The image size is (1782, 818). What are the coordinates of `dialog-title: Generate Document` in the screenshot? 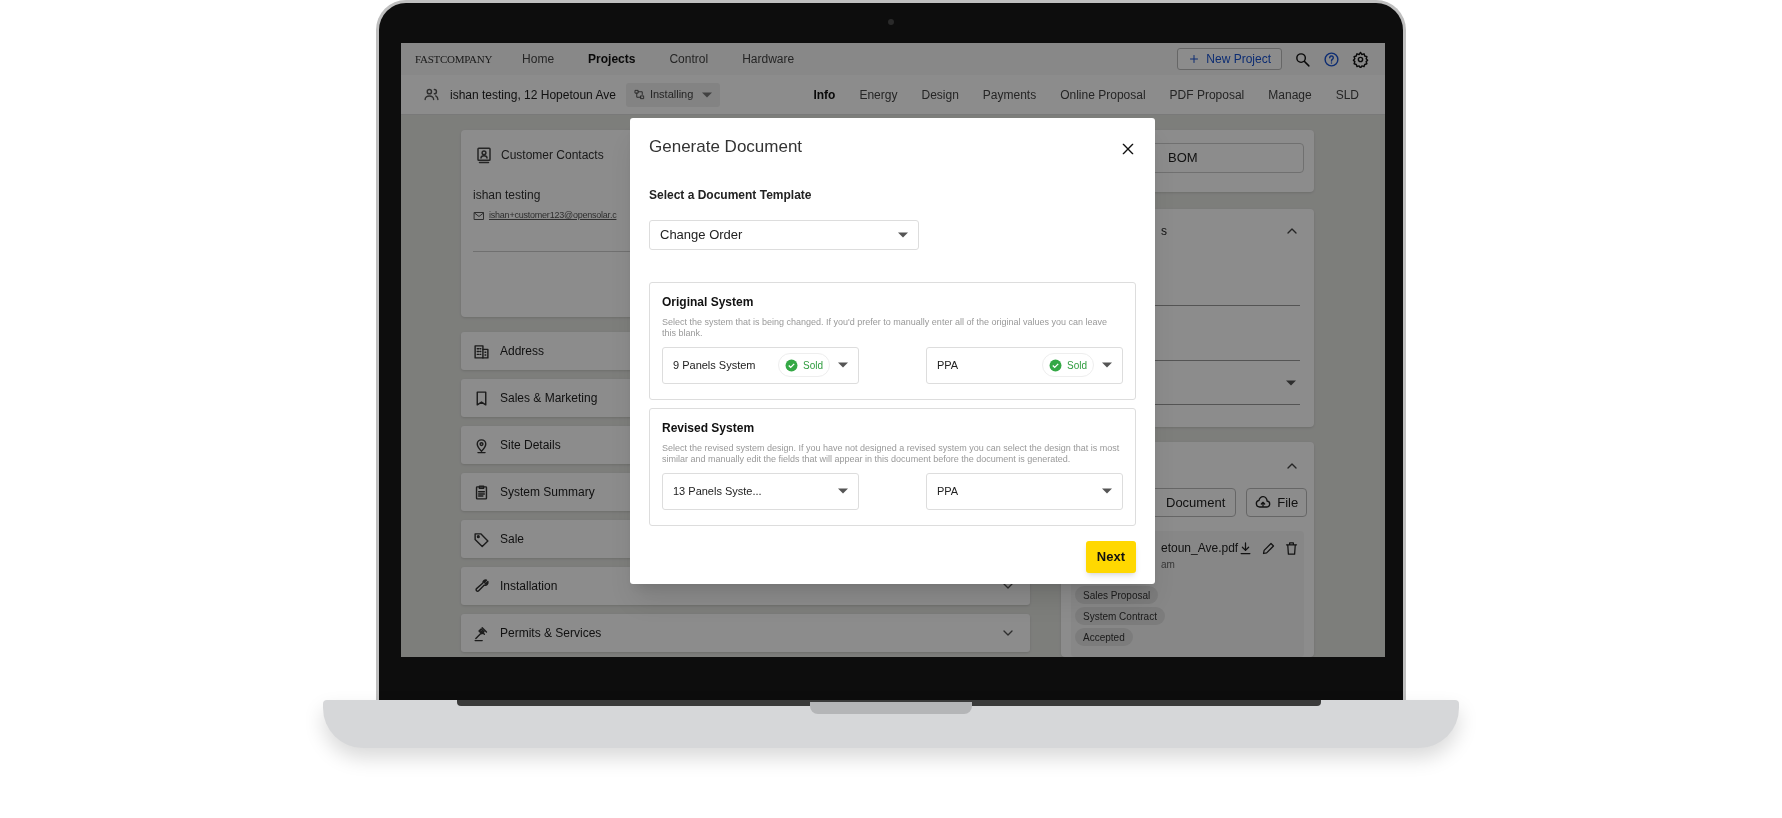 It's located at (726, 147).